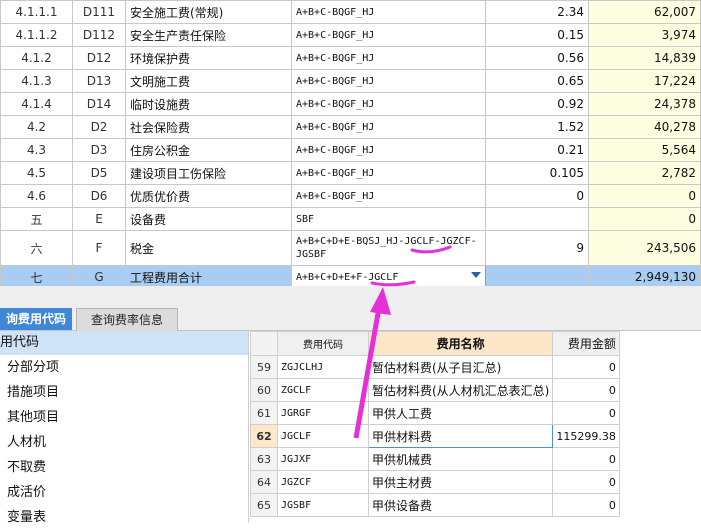 This screenshot has width=701, height=530. What do you see at coordinates (208, 81) in the screenshot?
I see `fee-name-cell: 文明施工费` at bounding box center [208, 81].